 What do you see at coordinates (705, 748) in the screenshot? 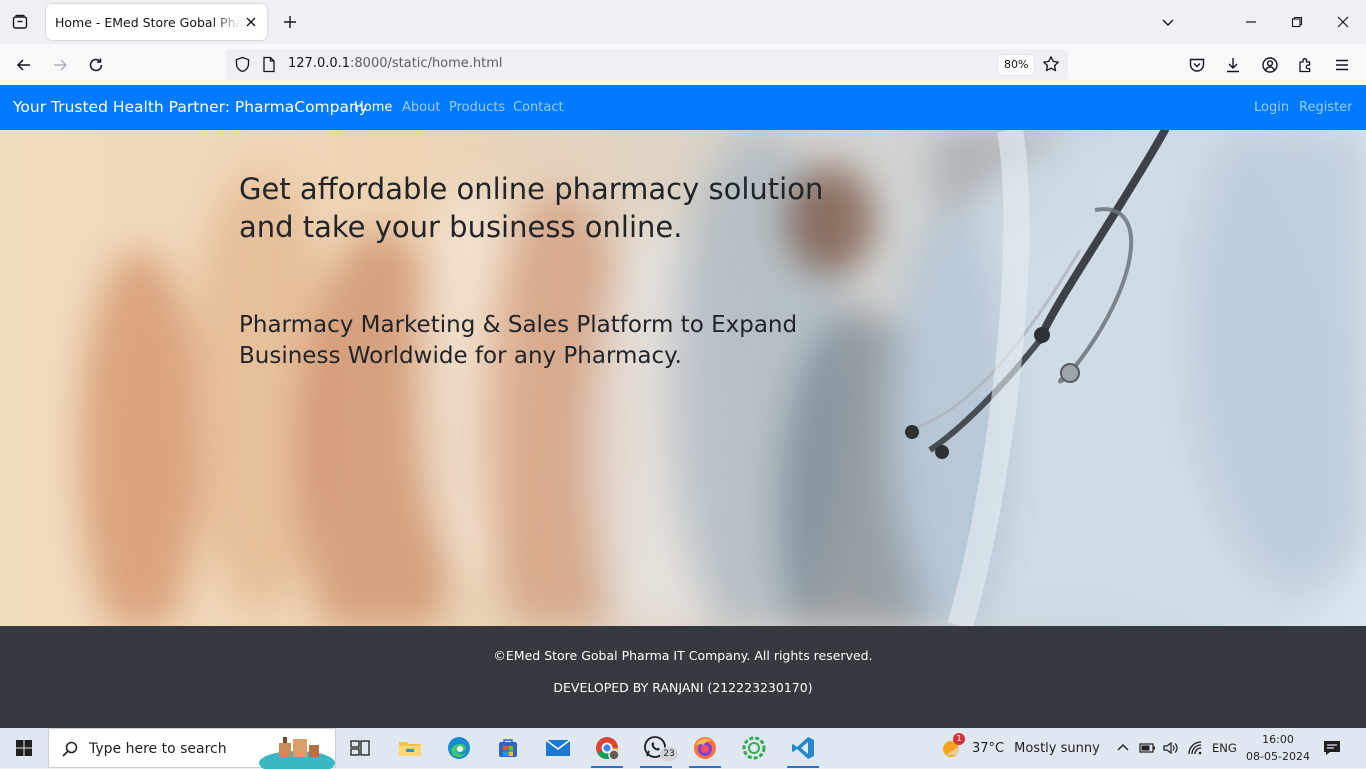
I see `firefox-icon` at bounding box center [705, 748].